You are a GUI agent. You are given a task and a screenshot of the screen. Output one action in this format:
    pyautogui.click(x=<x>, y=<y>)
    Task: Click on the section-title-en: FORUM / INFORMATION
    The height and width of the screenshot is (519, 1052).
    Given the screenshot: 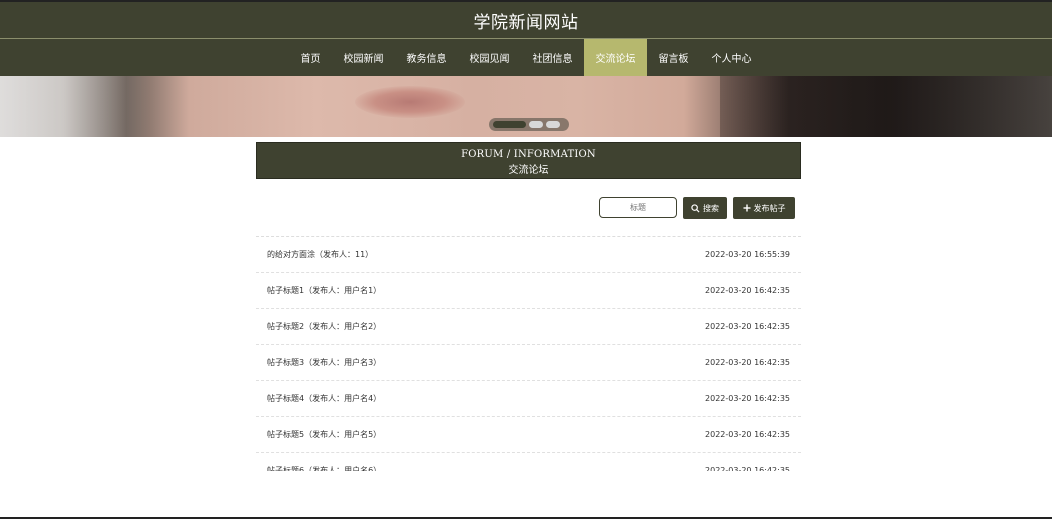 What is the action you would take?
    pyautogui.click(x=528, y=154)
    